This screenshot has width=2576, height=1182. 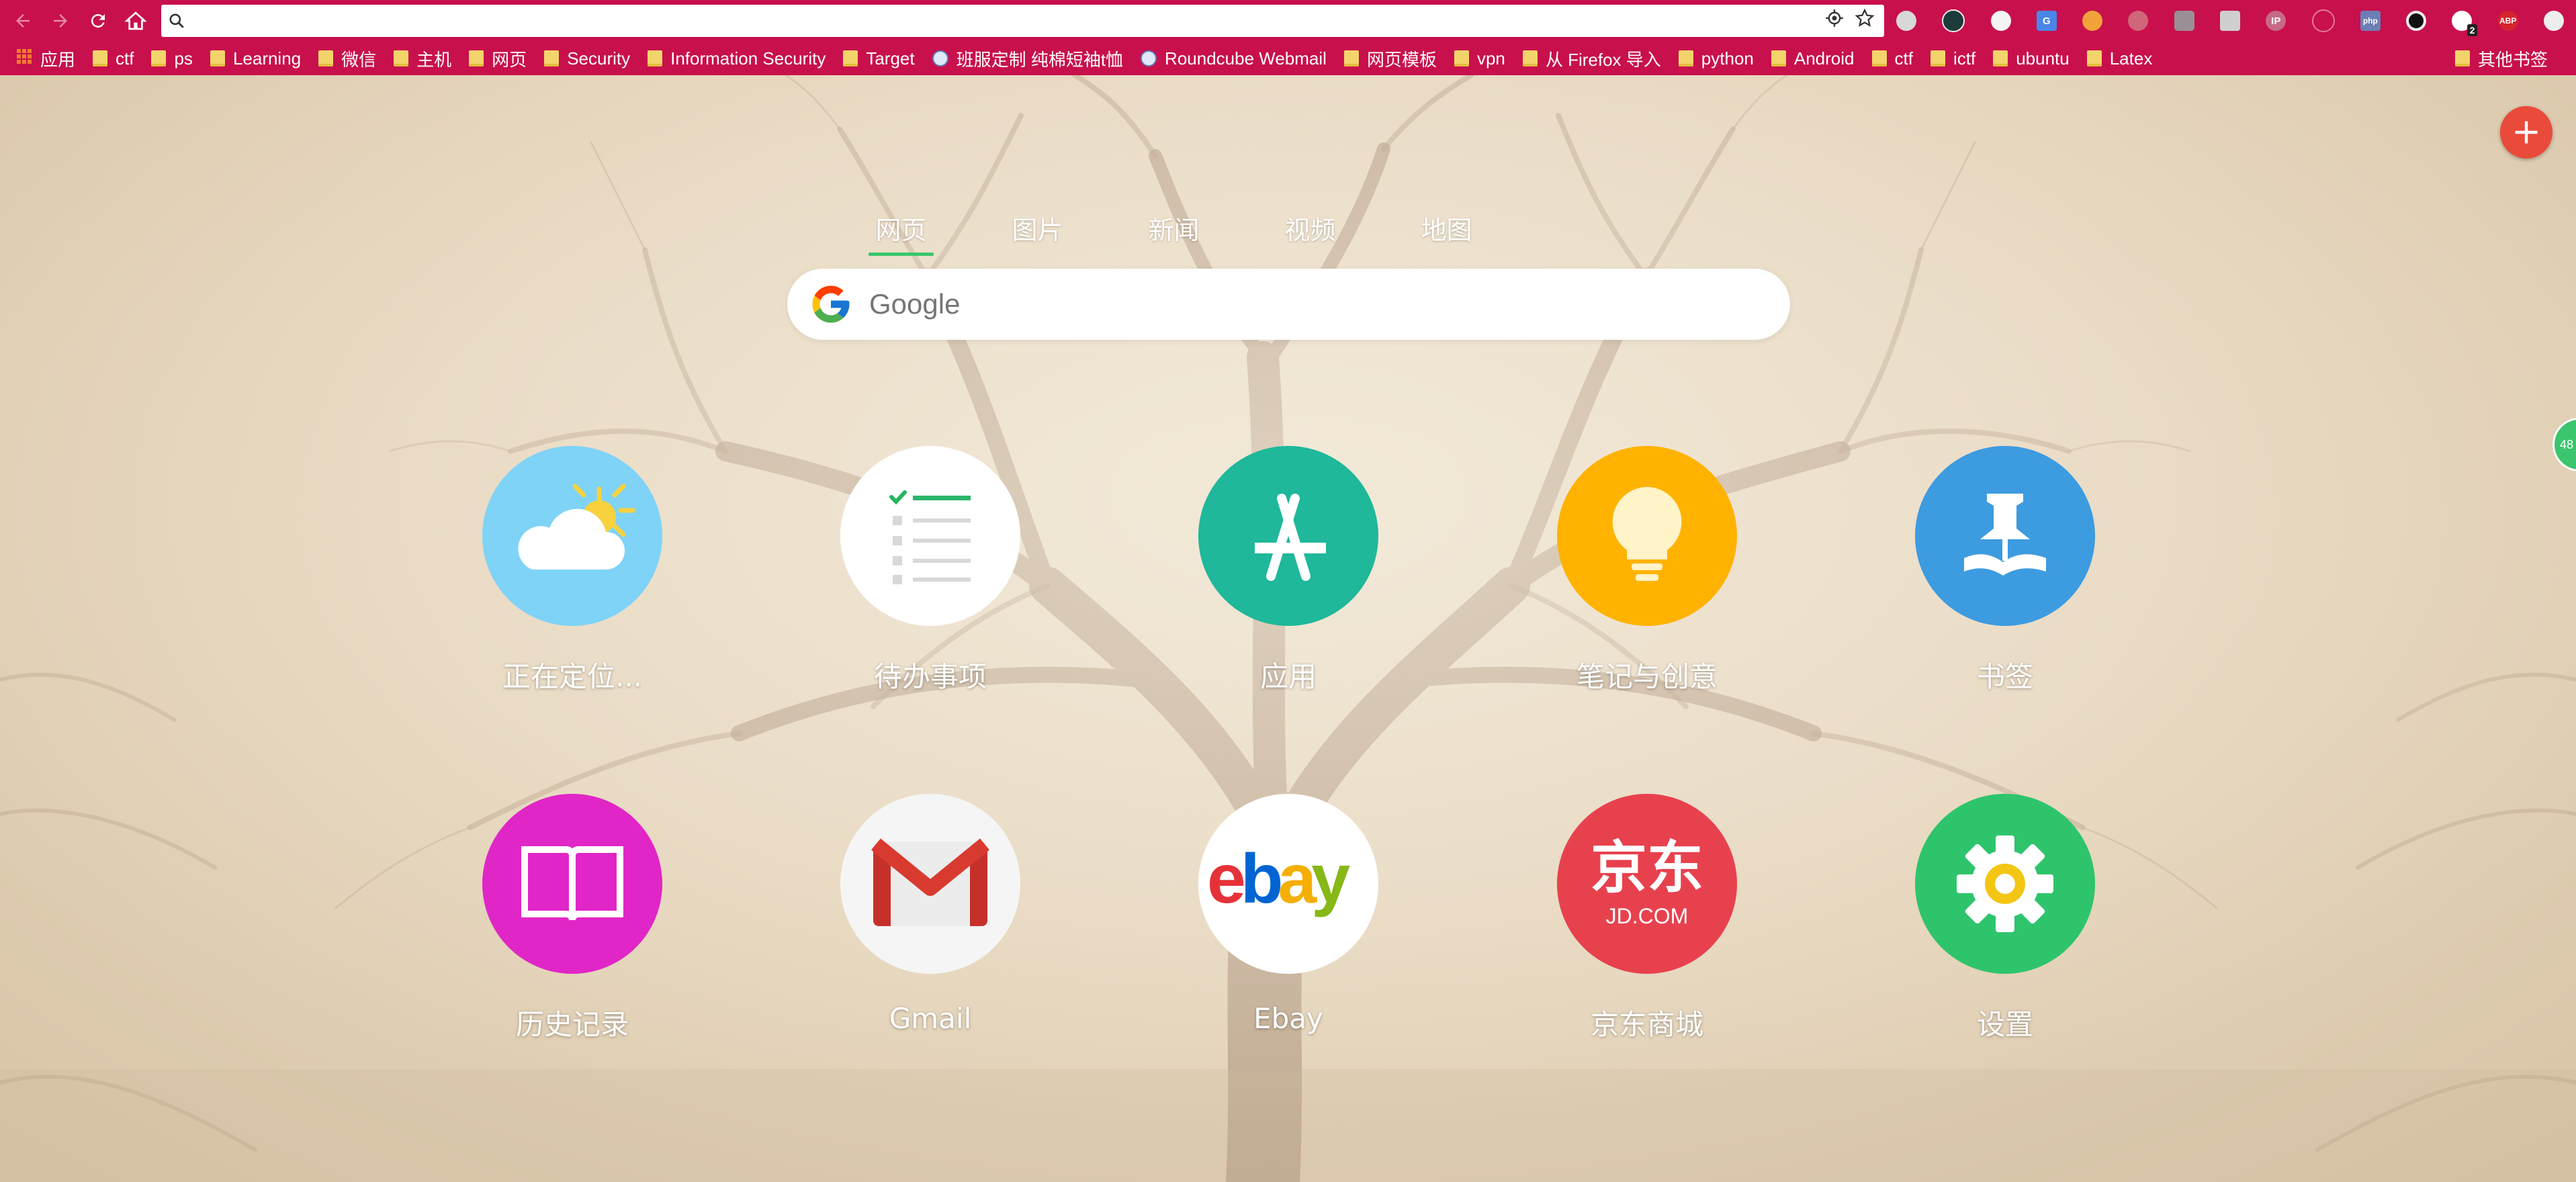 What do you see at coordinates (1310, 233) in the screenshot?
I see `tab-videos: 视频` at bounding box center [1310, 233].